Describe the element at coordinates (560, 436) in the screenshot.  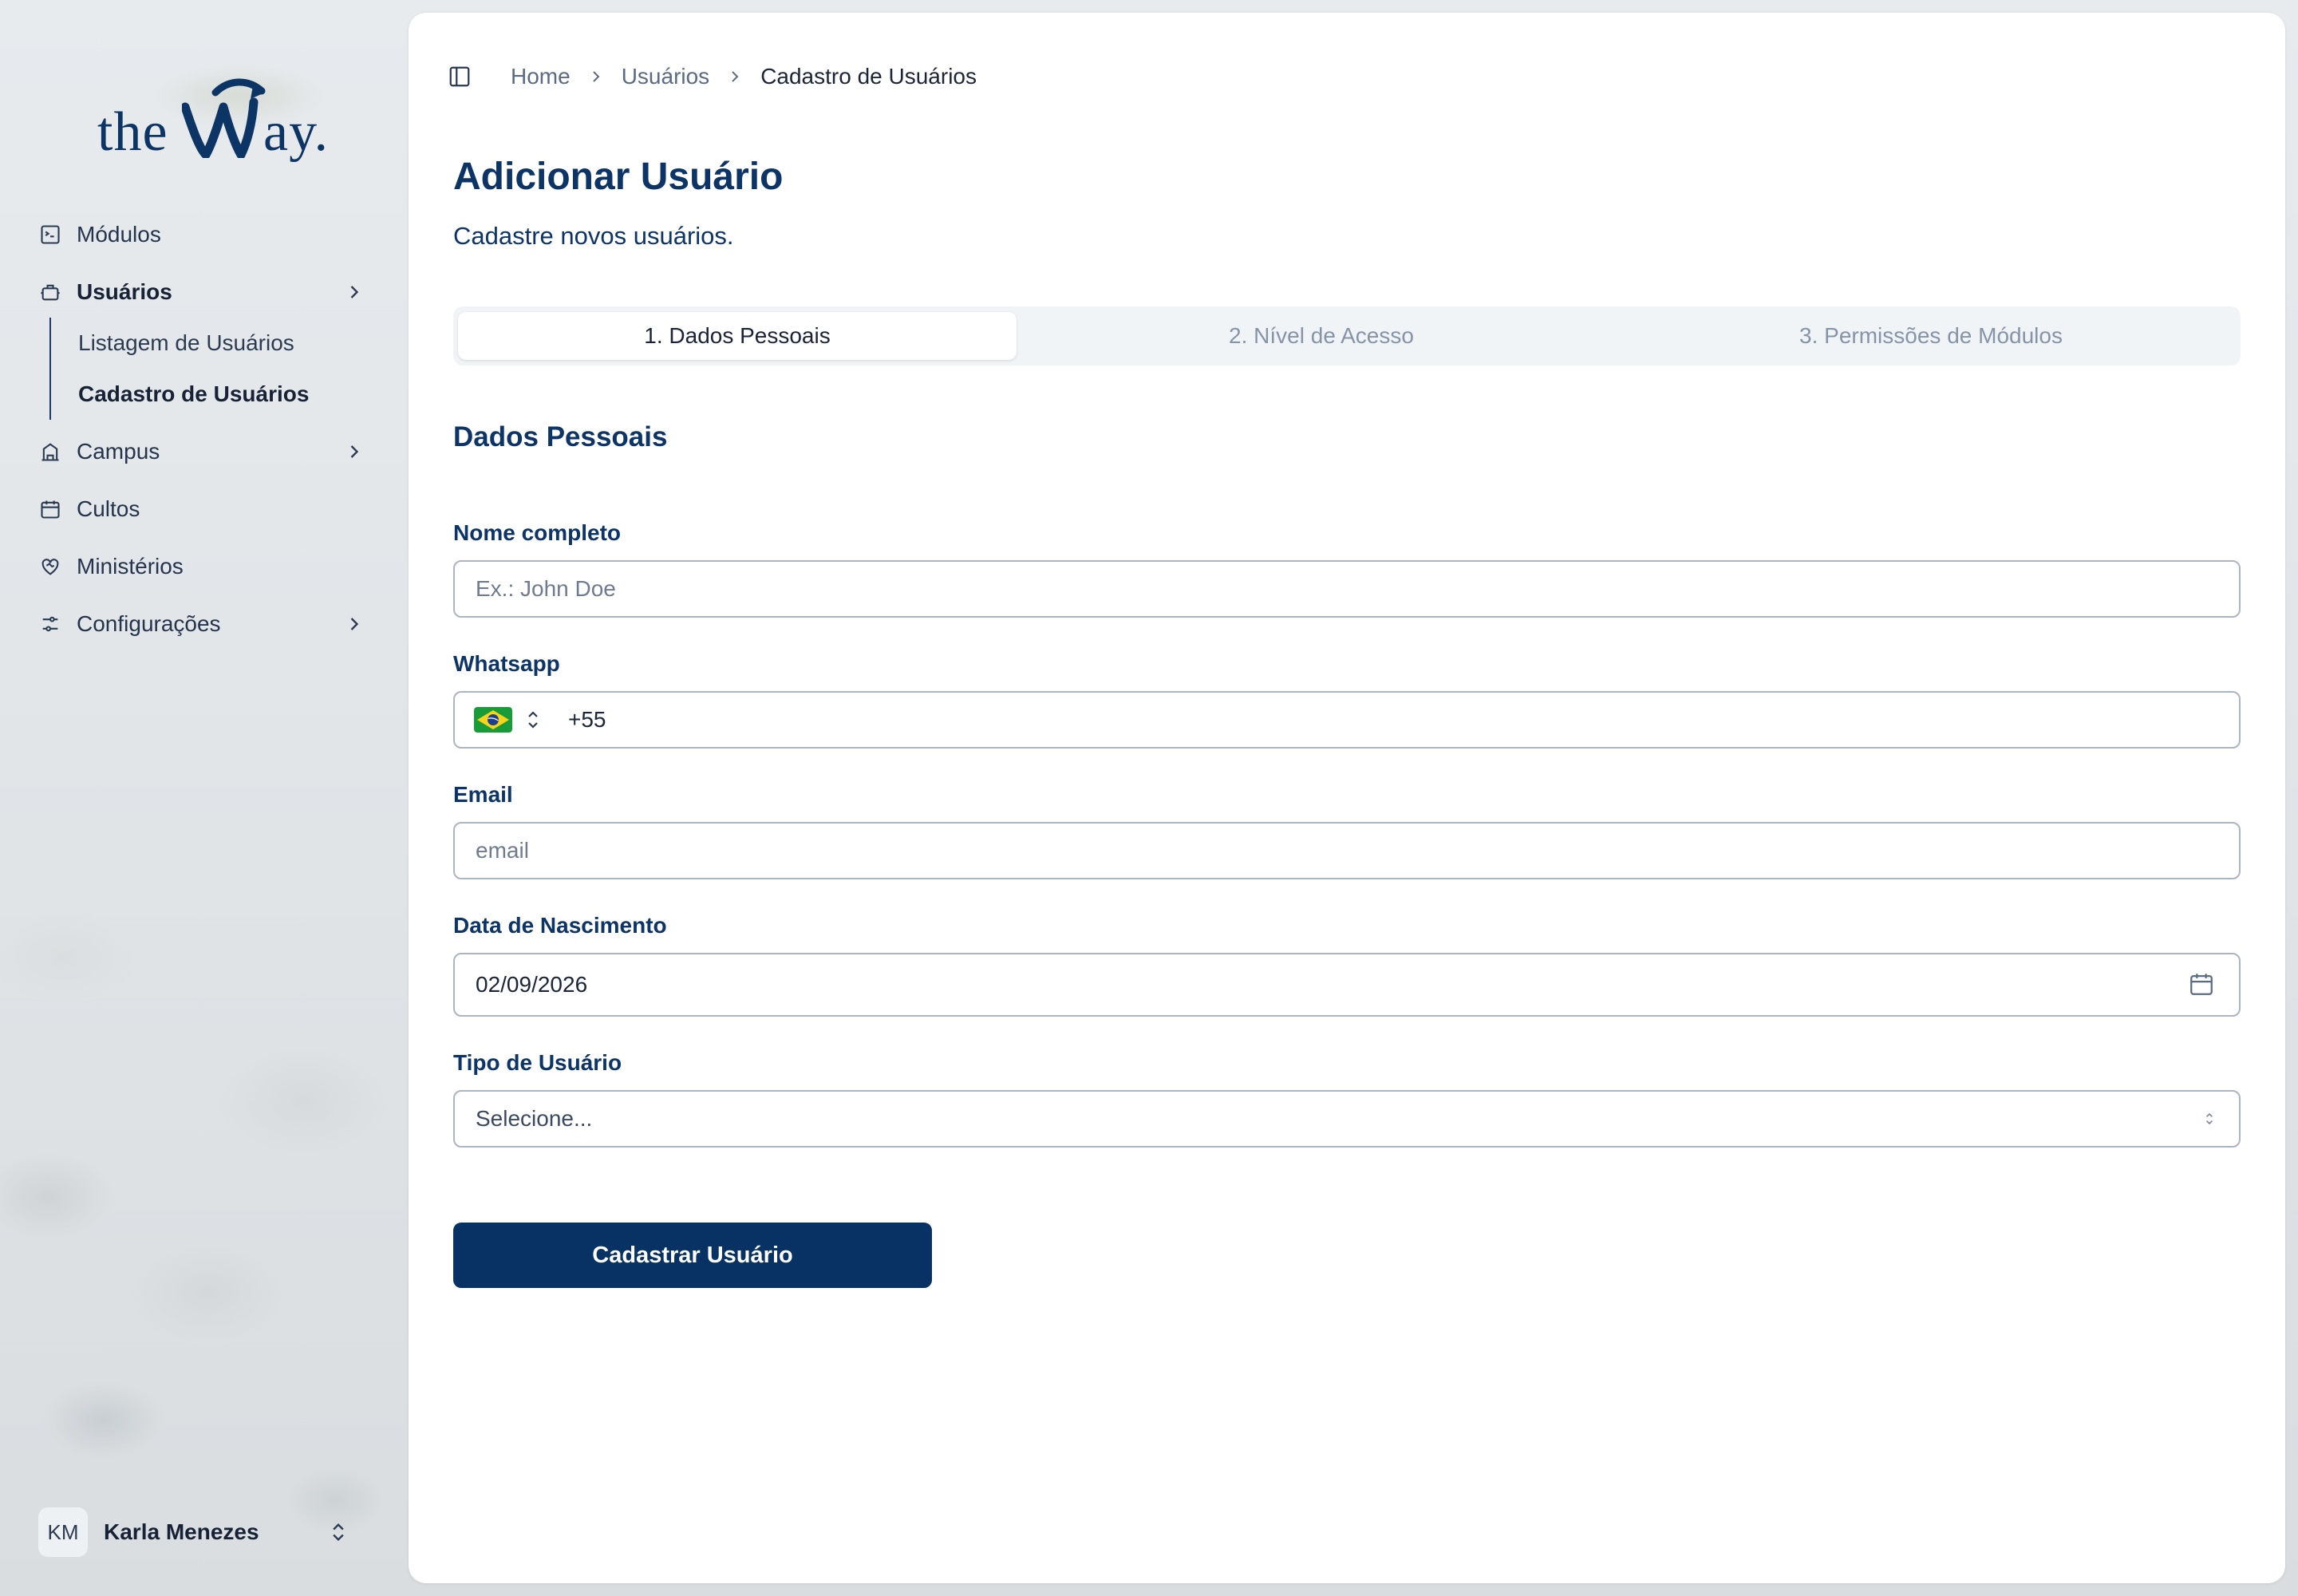
I see `section-title: Dados Pessoais` at that location.